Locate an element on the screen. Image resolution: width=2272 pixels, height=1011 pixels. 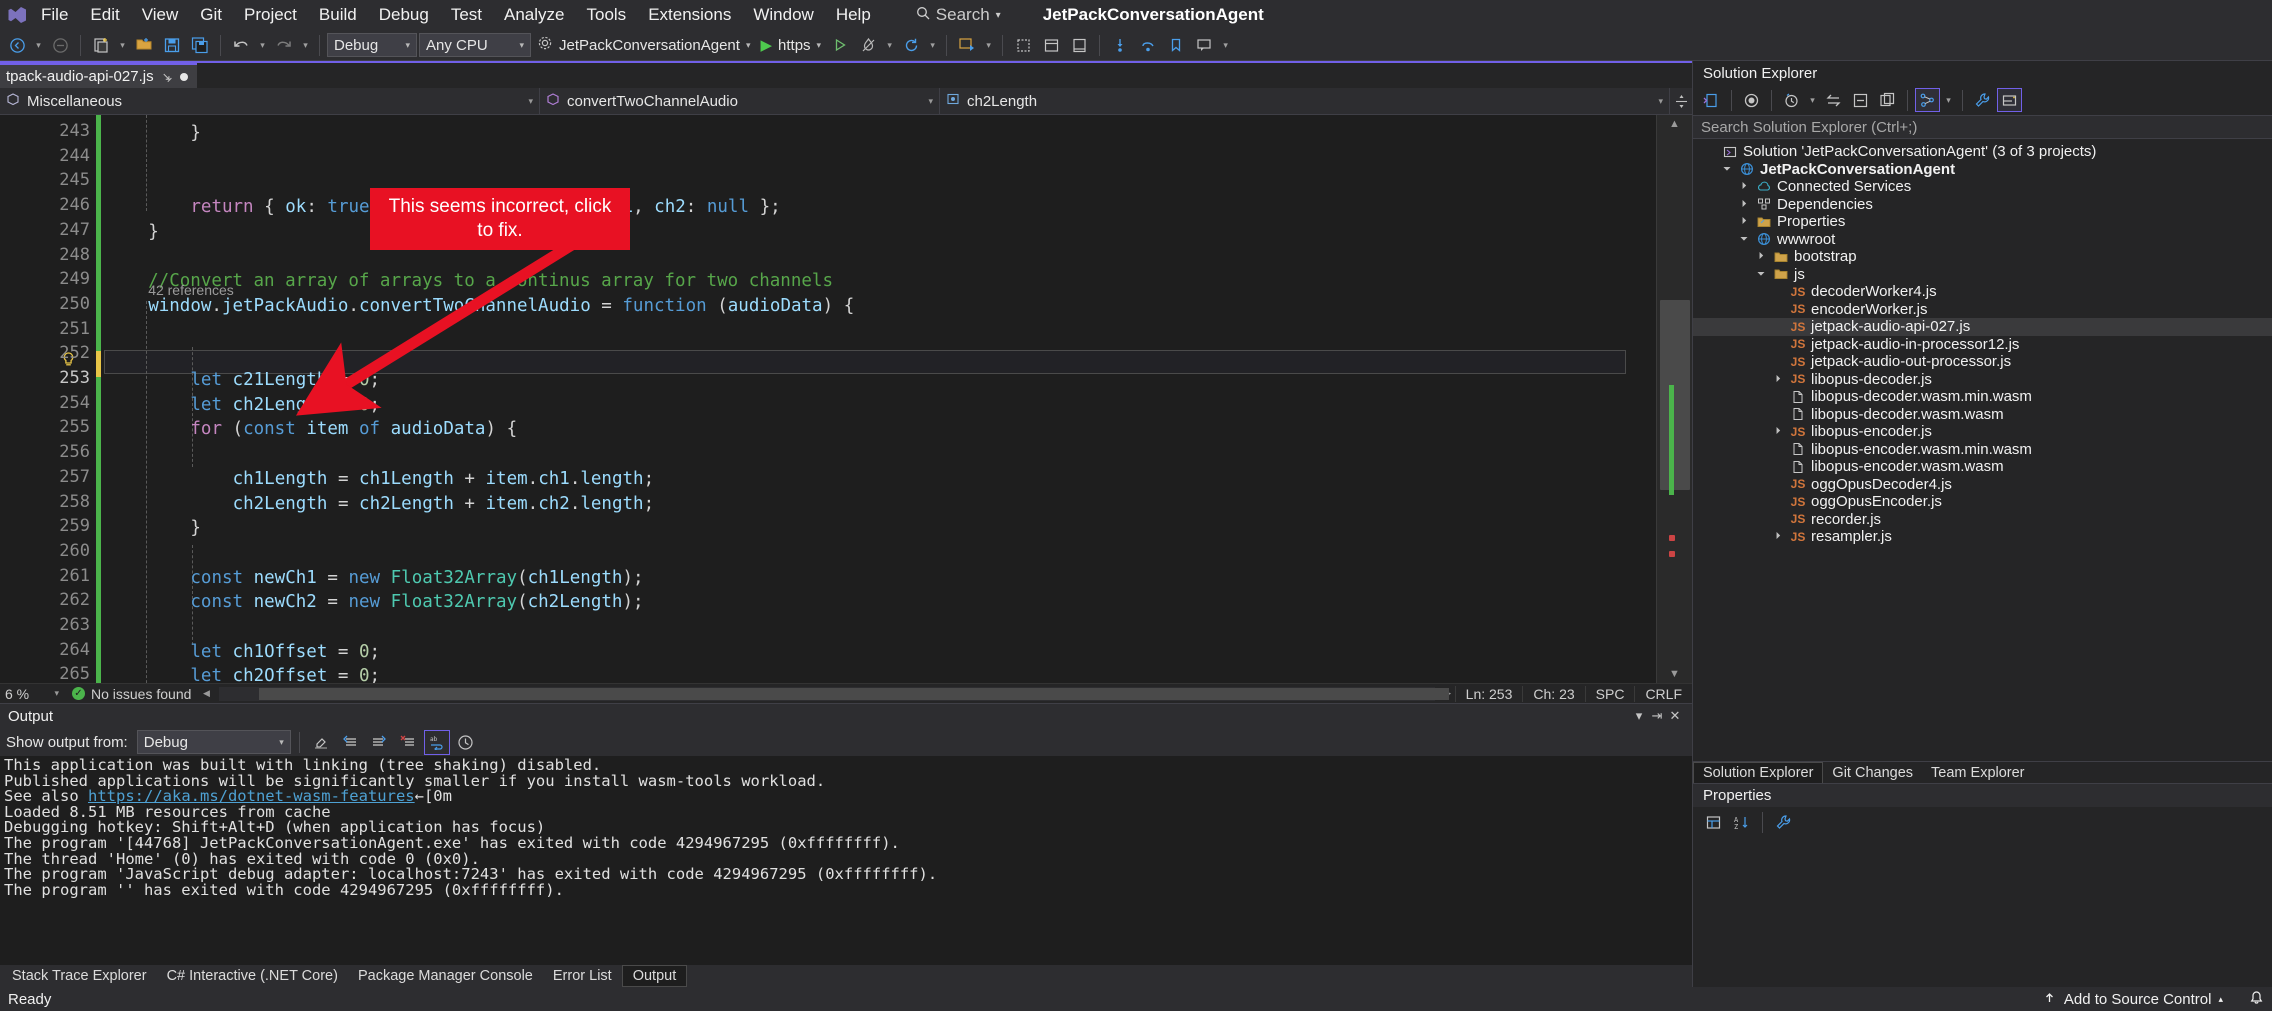
undo-chevron-down-icon: ▾ is located at coordinates (262, 45).